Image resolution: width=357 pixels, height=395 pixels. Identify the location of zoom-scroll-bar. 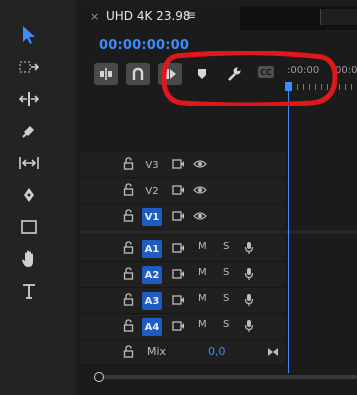
(225, 377).